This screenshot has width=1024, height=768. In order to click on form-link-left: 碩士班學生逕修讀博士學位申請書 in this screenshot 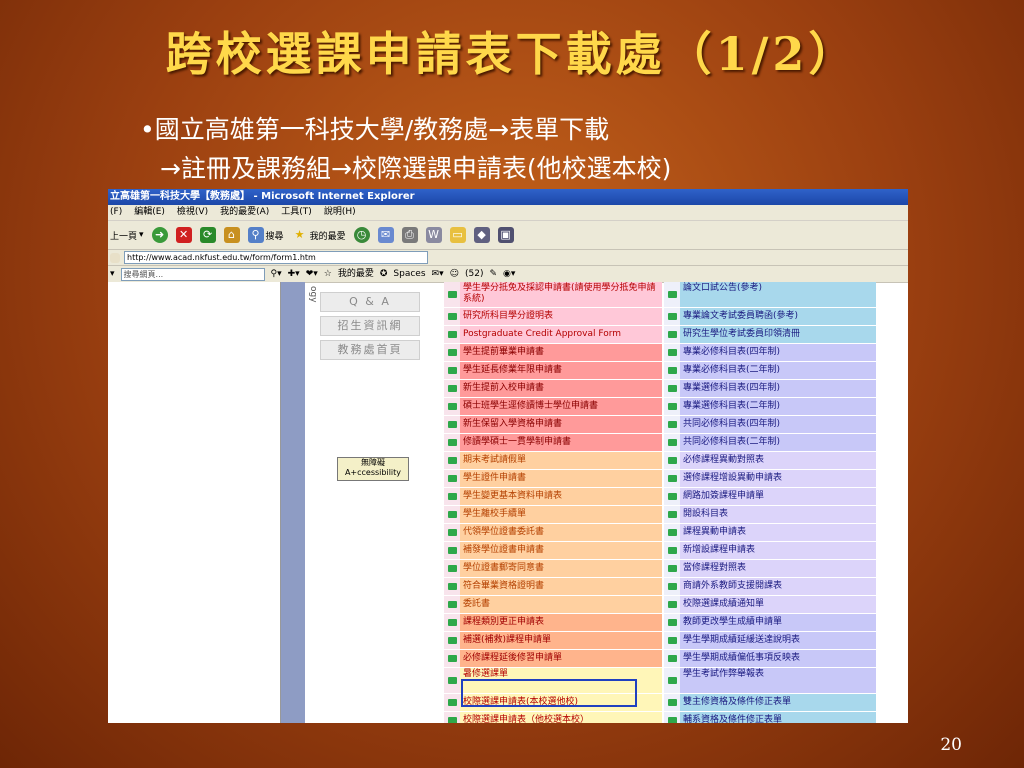, I will do `click(561, 406)`.